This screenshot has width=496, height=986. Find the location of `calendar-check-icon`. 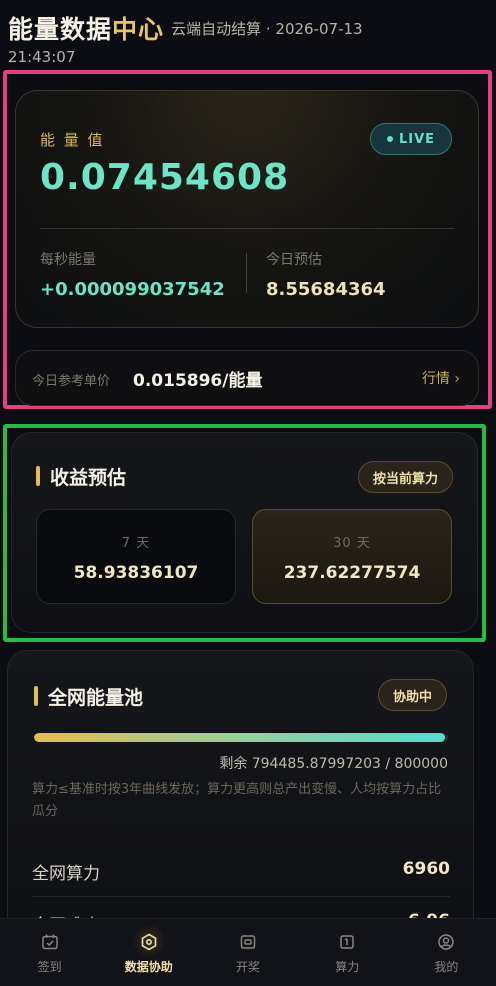

calendar-check-icon is located at coordinates (49, 942).